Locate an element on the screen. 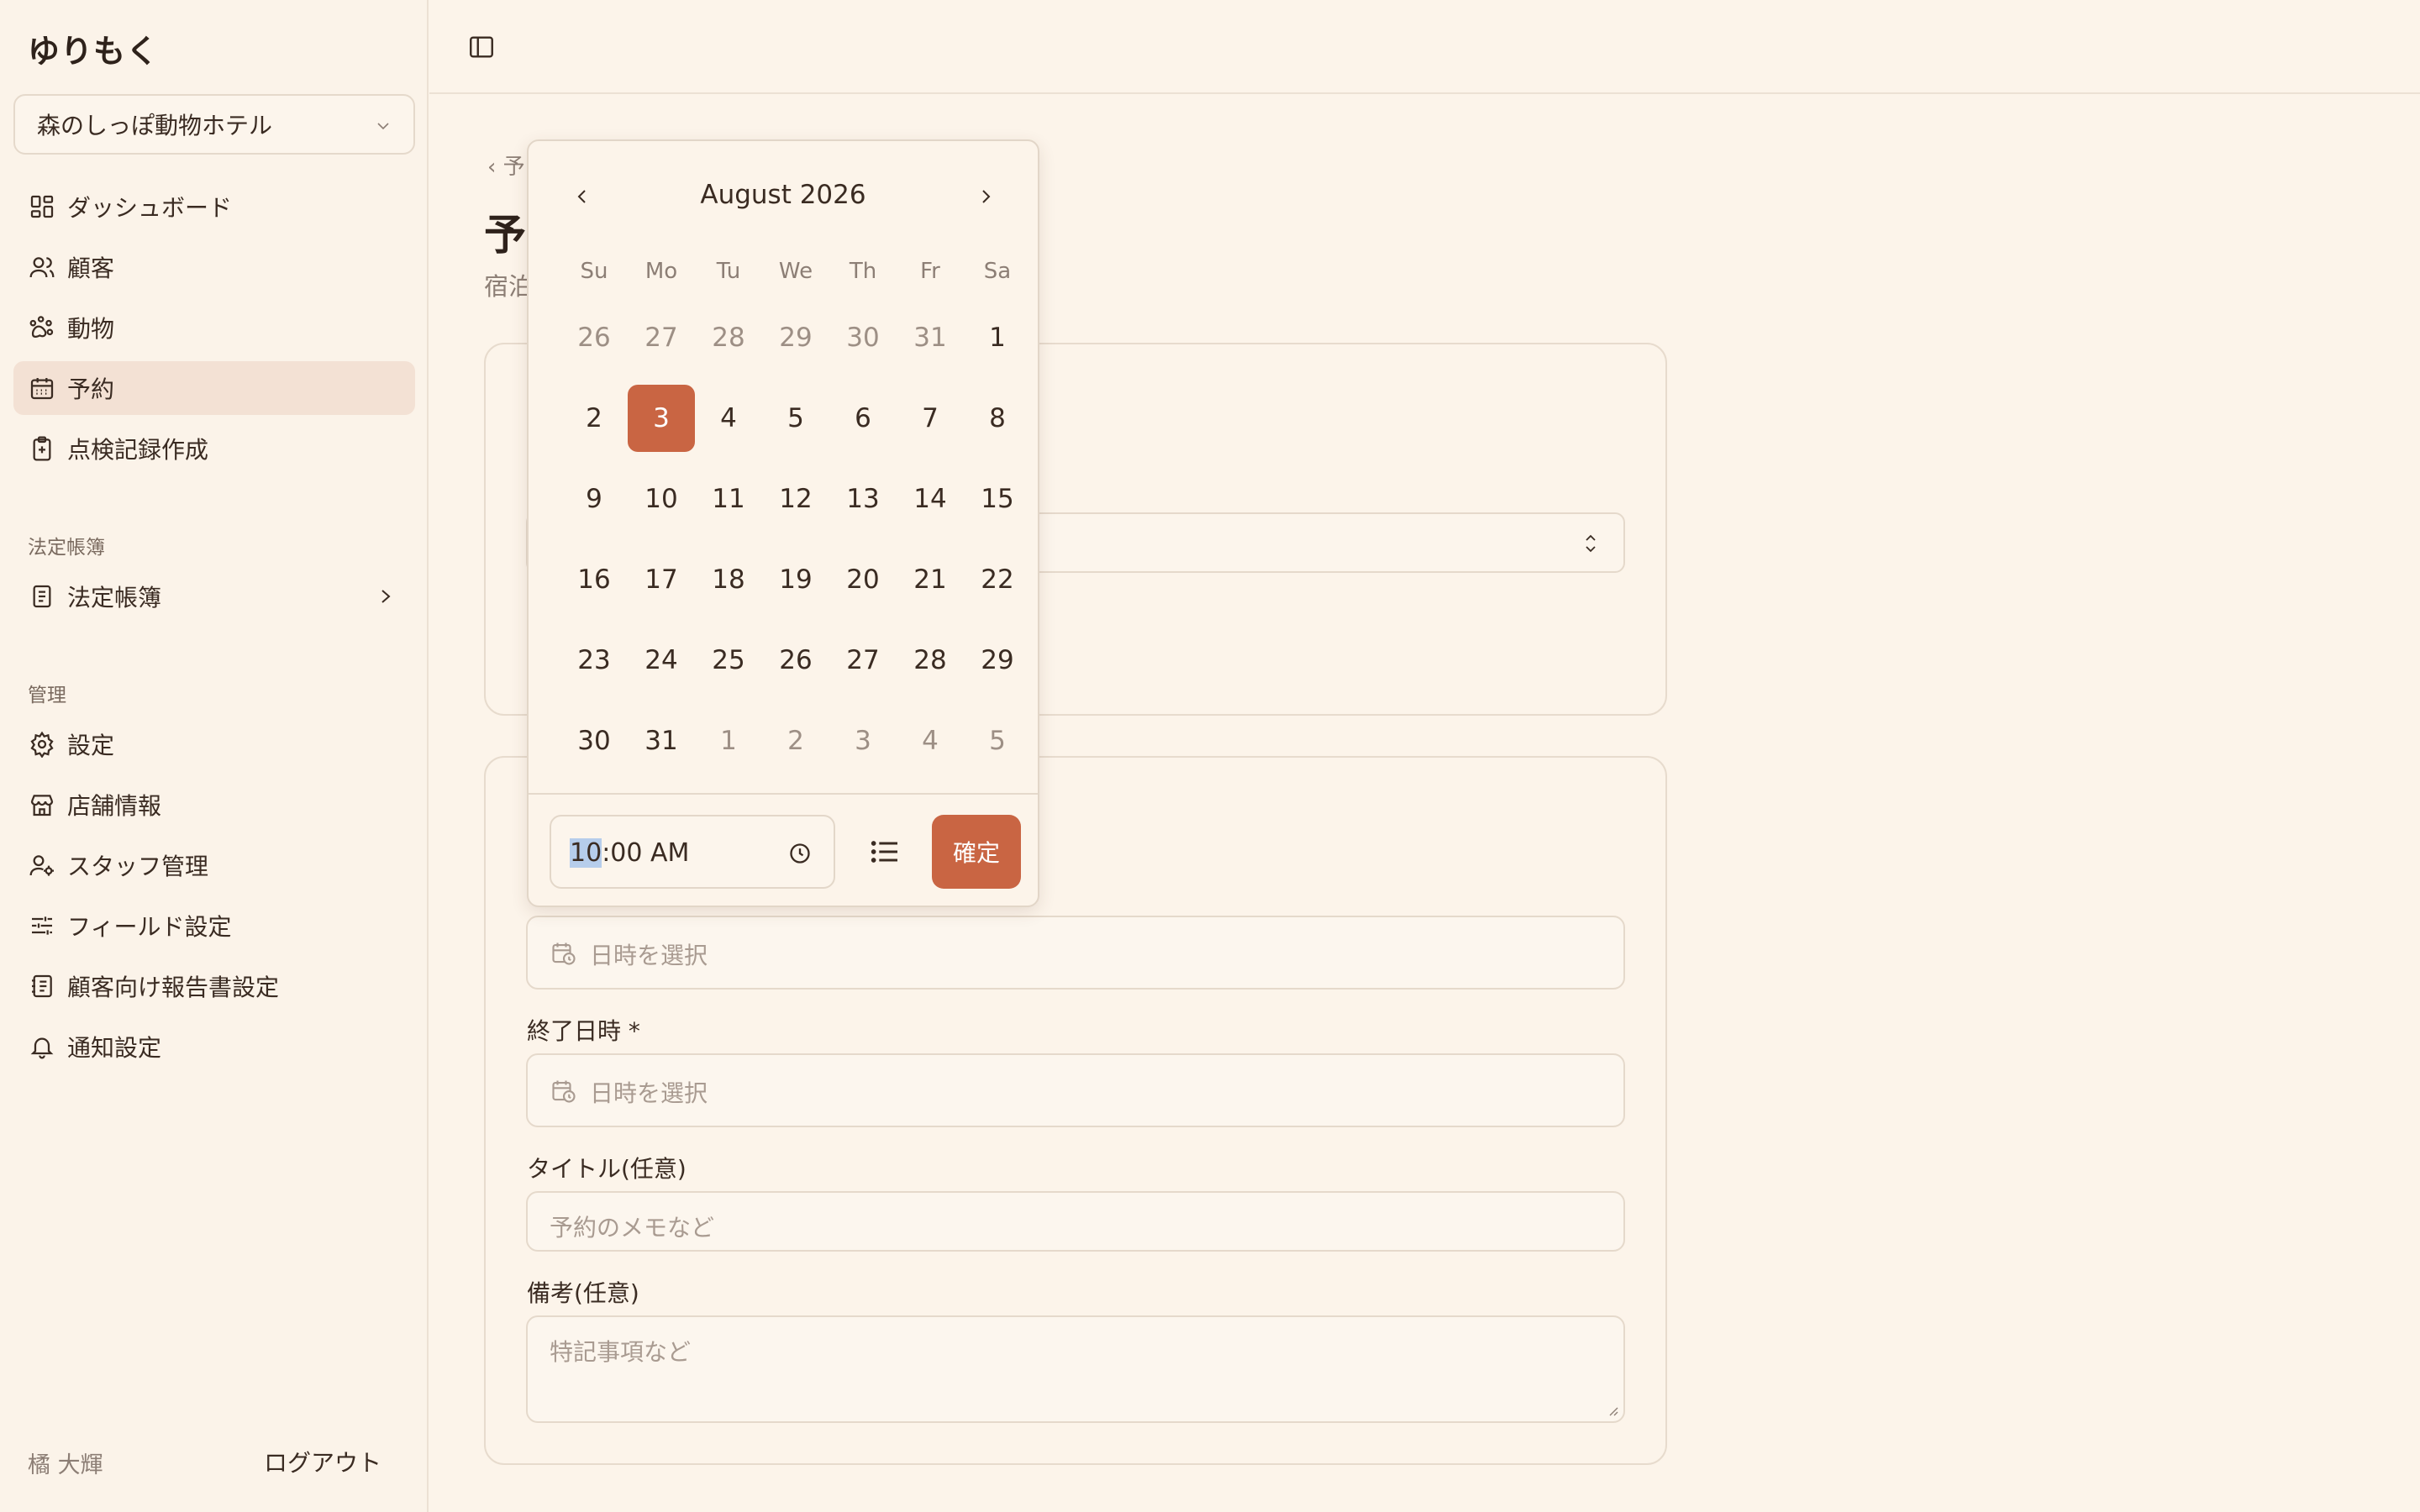  calendar-day: 24 is located at coordinates (661, 660).